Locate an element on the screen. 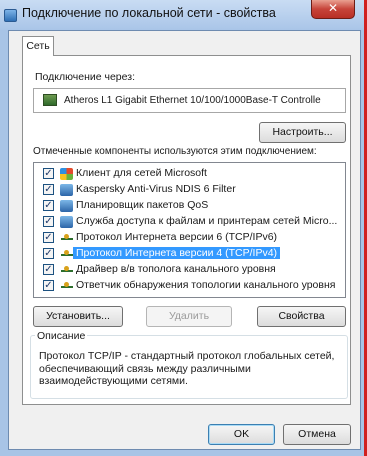  connect-via-label: Подключение через: is located at coordinates (85, 77).